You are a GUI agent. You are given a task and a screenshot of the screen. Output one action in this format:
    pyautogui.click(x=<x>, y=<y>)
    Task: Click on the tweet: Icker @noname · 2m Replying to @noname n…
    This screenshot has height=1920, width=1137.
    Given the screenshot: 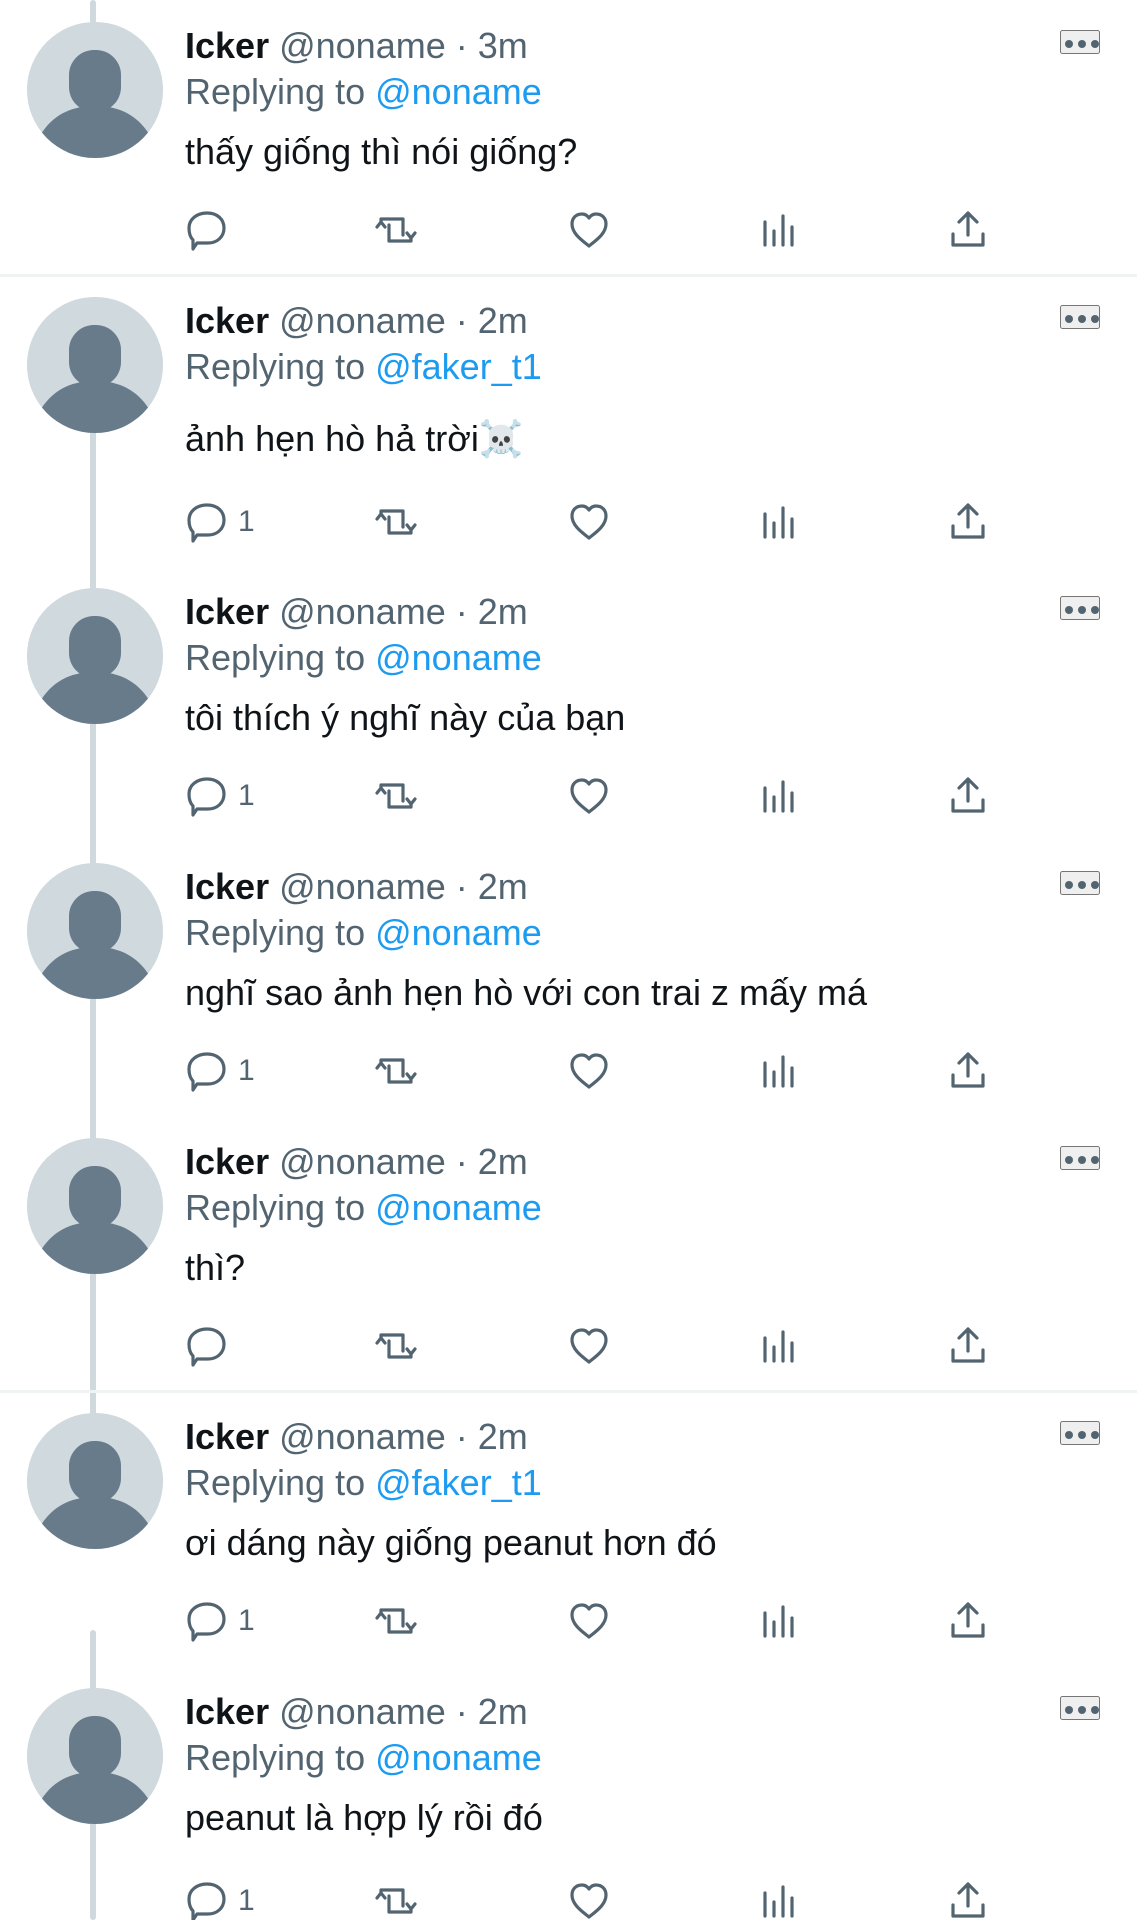 What is the action you would take?
    pyautogui.click(x=568, y=978)
    